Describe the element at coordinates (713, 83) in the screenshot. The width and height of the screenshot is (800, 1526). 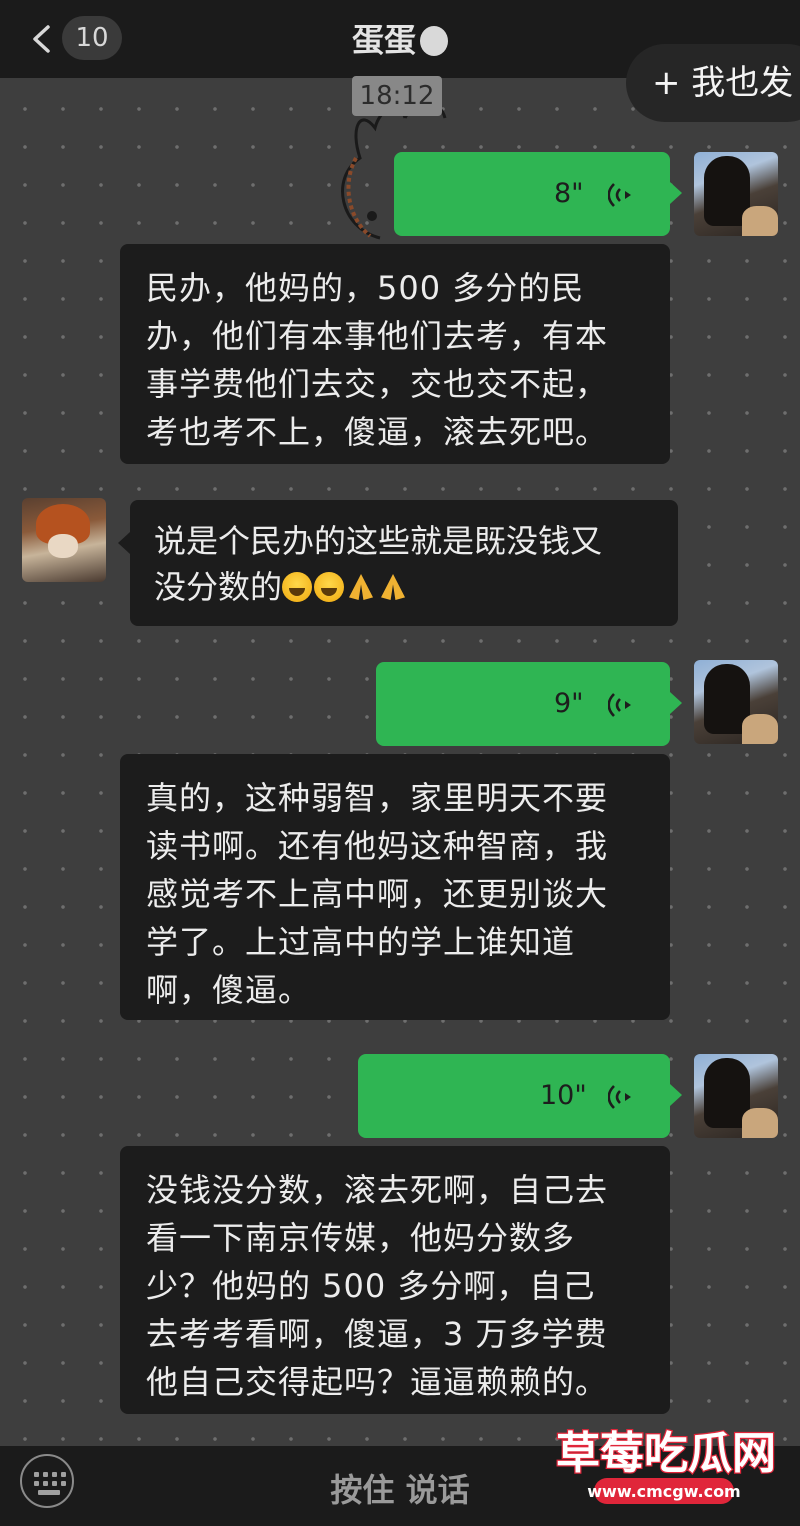
I see `me-too-post-button: + 我也发` at that location.